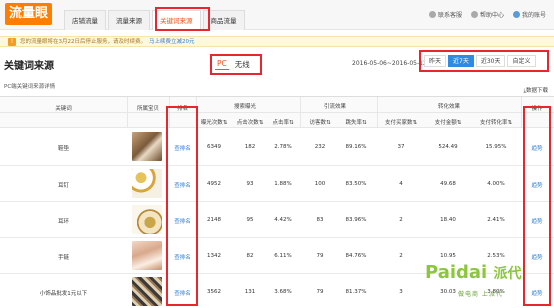 This screenshot has width=554, height=308. What do you see at coordinates (214, 292) in the screenshot?
I see `impressions-cell: 3562` at bounding box center [214, 292].